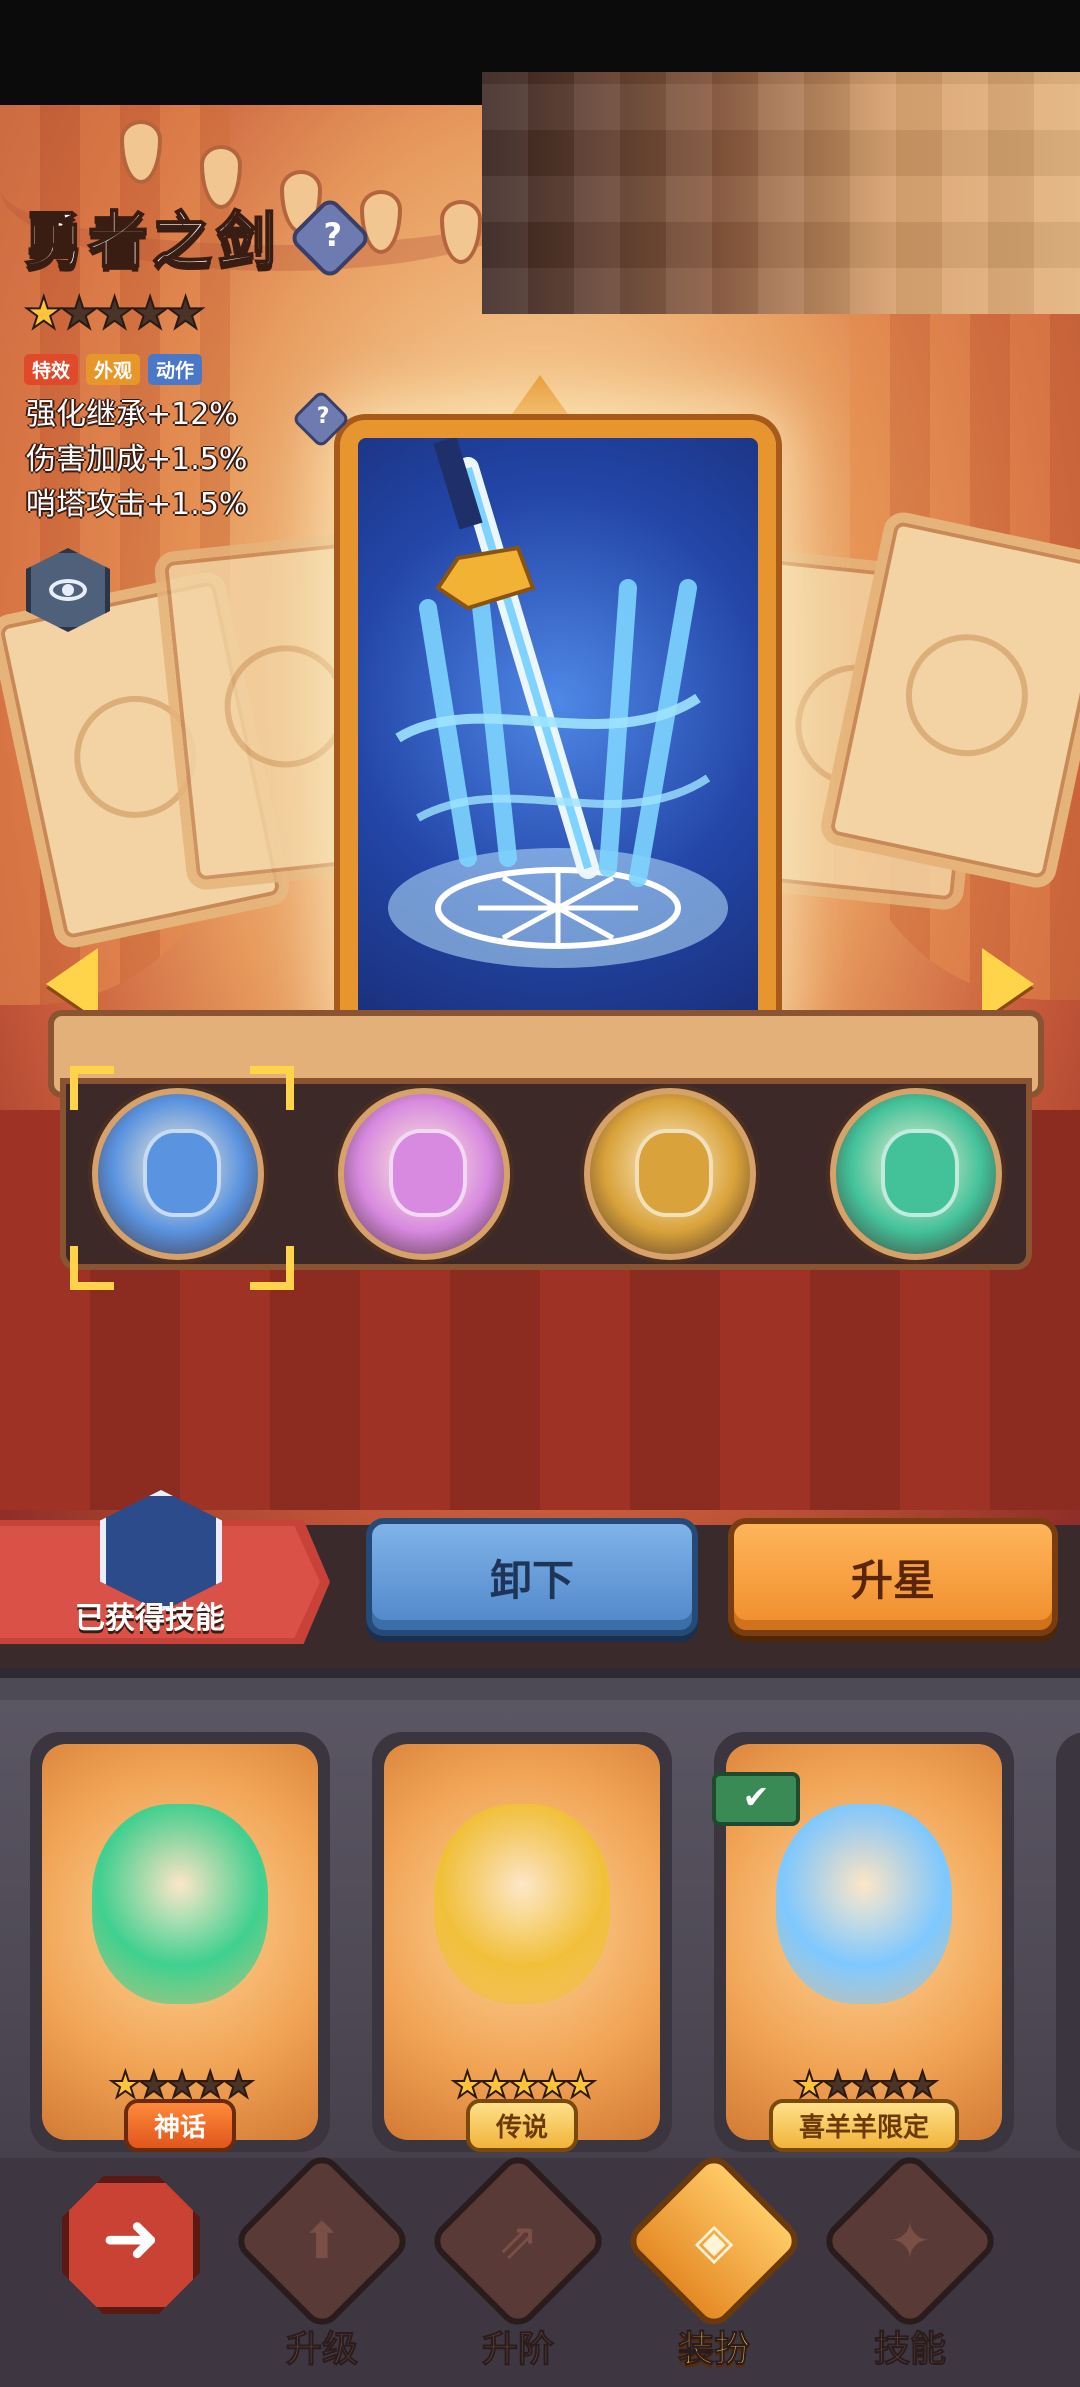  I want to click on featured-skin-card, so click(558, 730).